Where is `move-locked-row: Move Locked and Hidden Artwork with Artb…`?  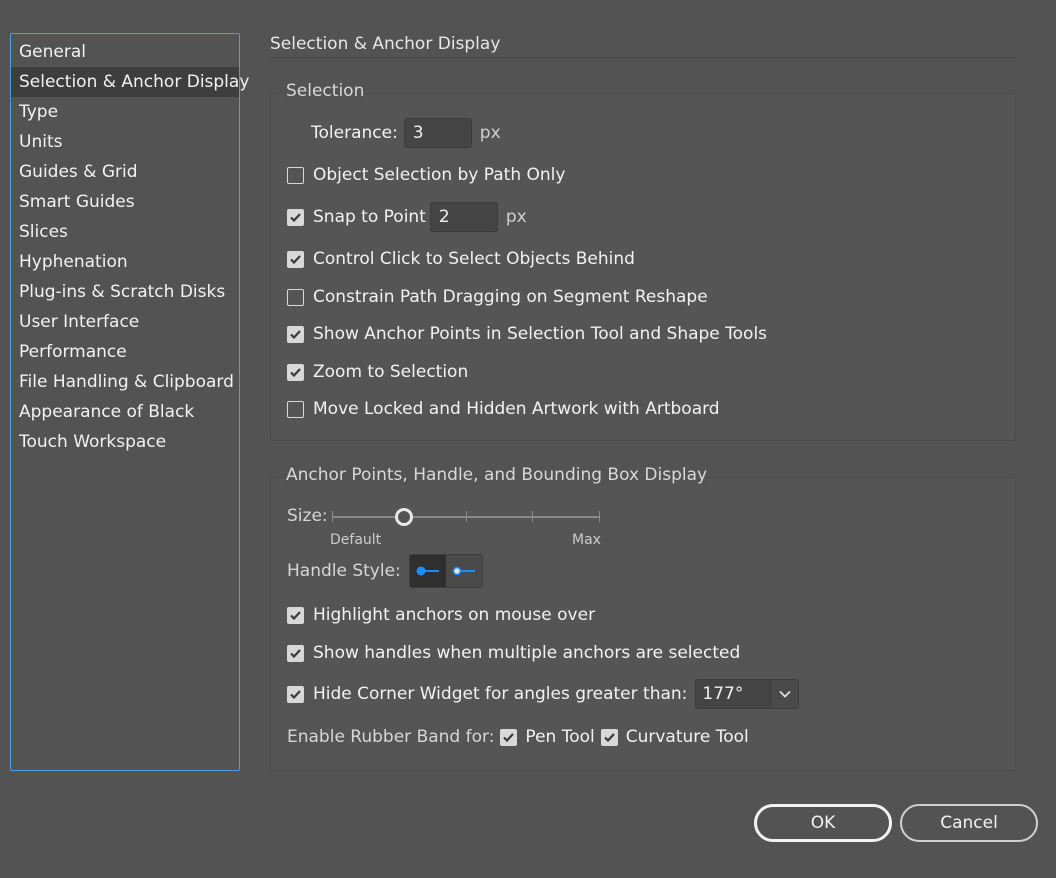 move-locked-row: Move Locked and Hidden Artwork with Artb… is located at coordinates (503, 409).